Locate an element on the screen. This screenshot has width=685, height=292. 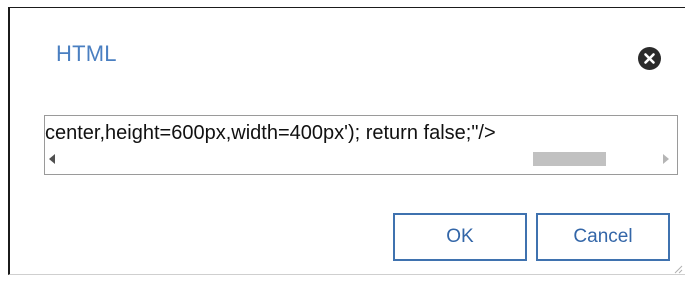
arrow-left-icon is located at coordinates (52, 159).